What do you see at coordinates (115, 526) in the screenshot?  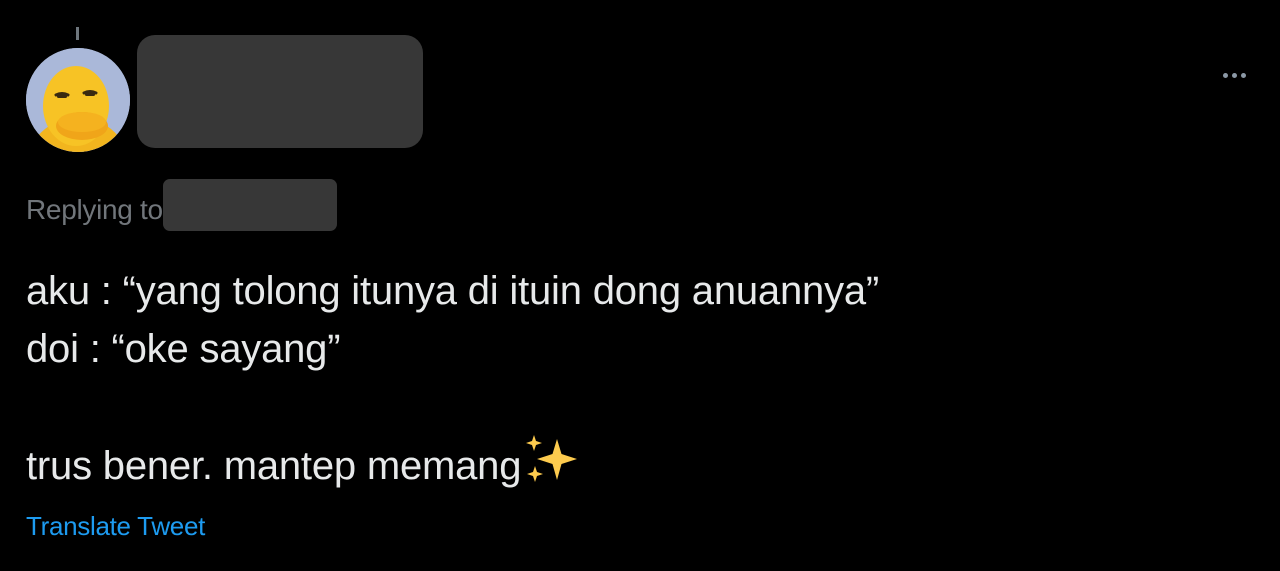 I see `translate-tweet-link: Translate Tweet` at bounding box center [115, 526].